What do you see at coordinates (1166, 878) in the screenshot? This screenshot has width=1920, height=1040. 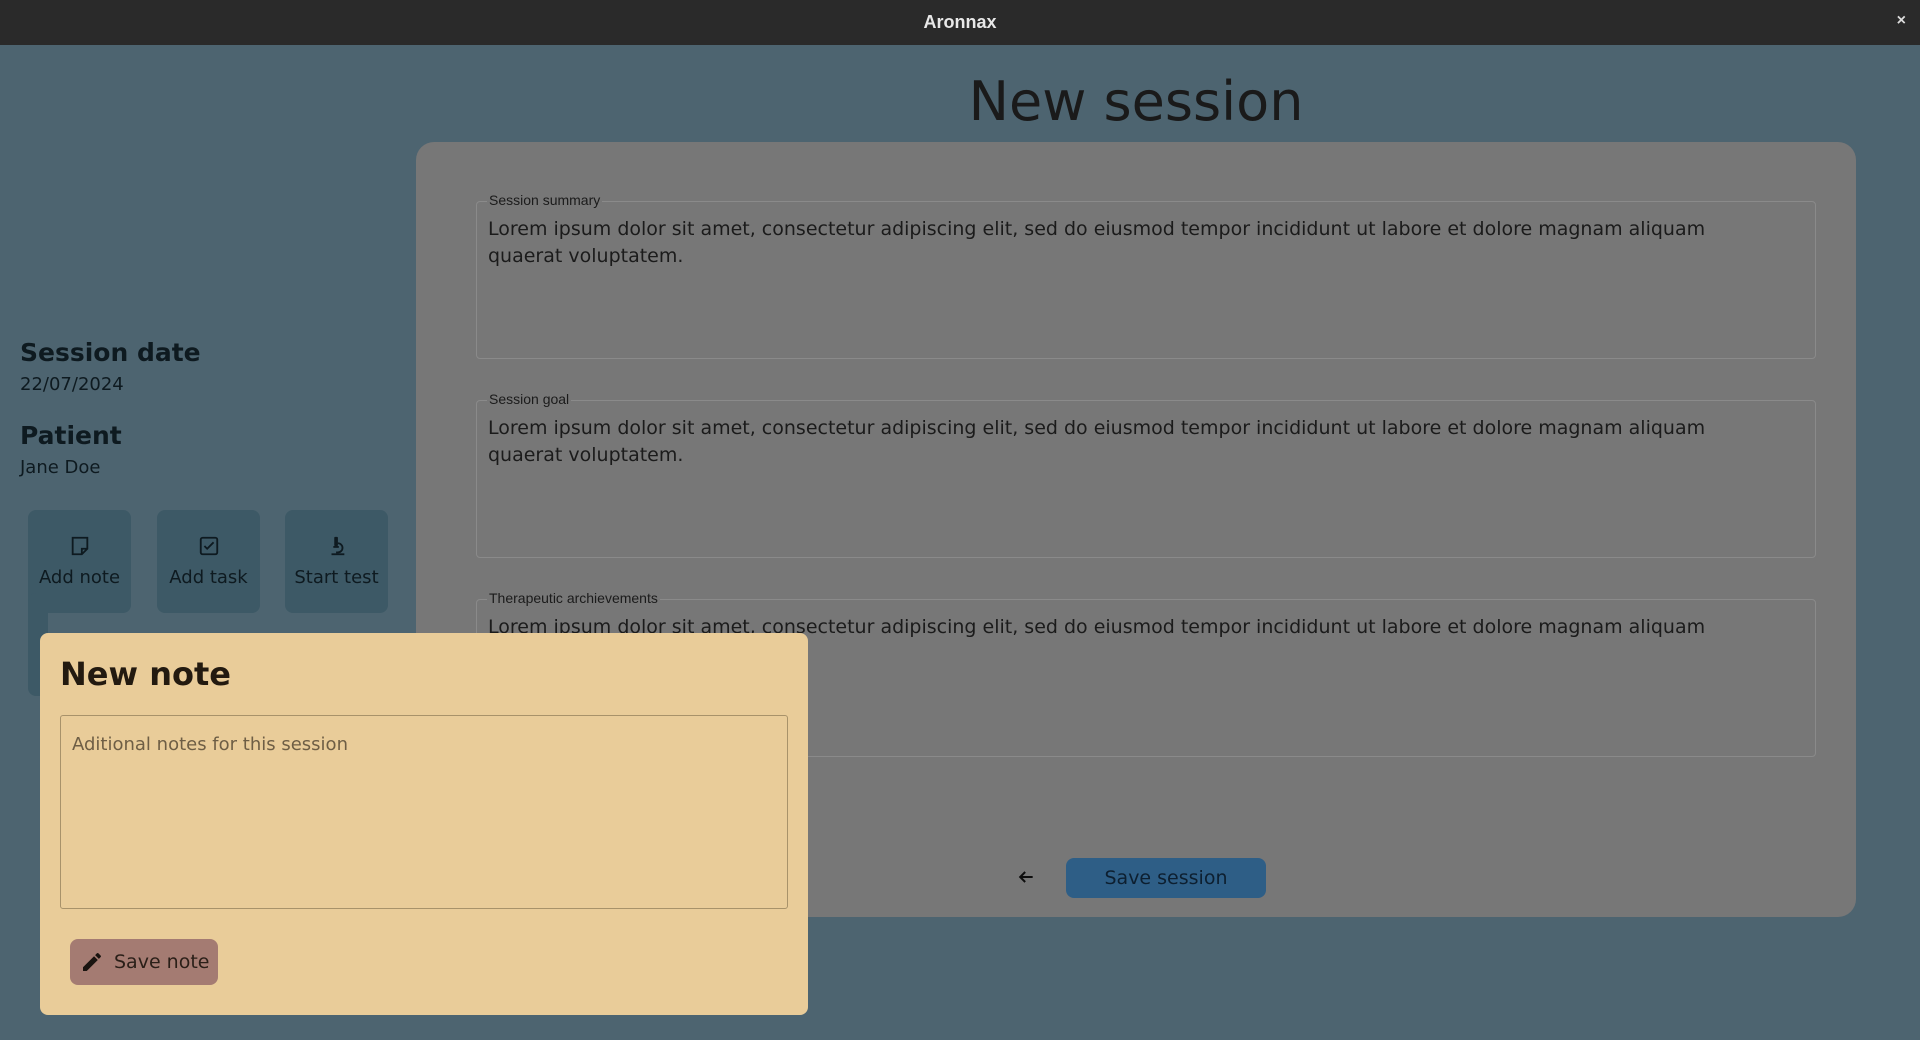 I see `save-session-button: Save session` at bounding box center [1166, 878].